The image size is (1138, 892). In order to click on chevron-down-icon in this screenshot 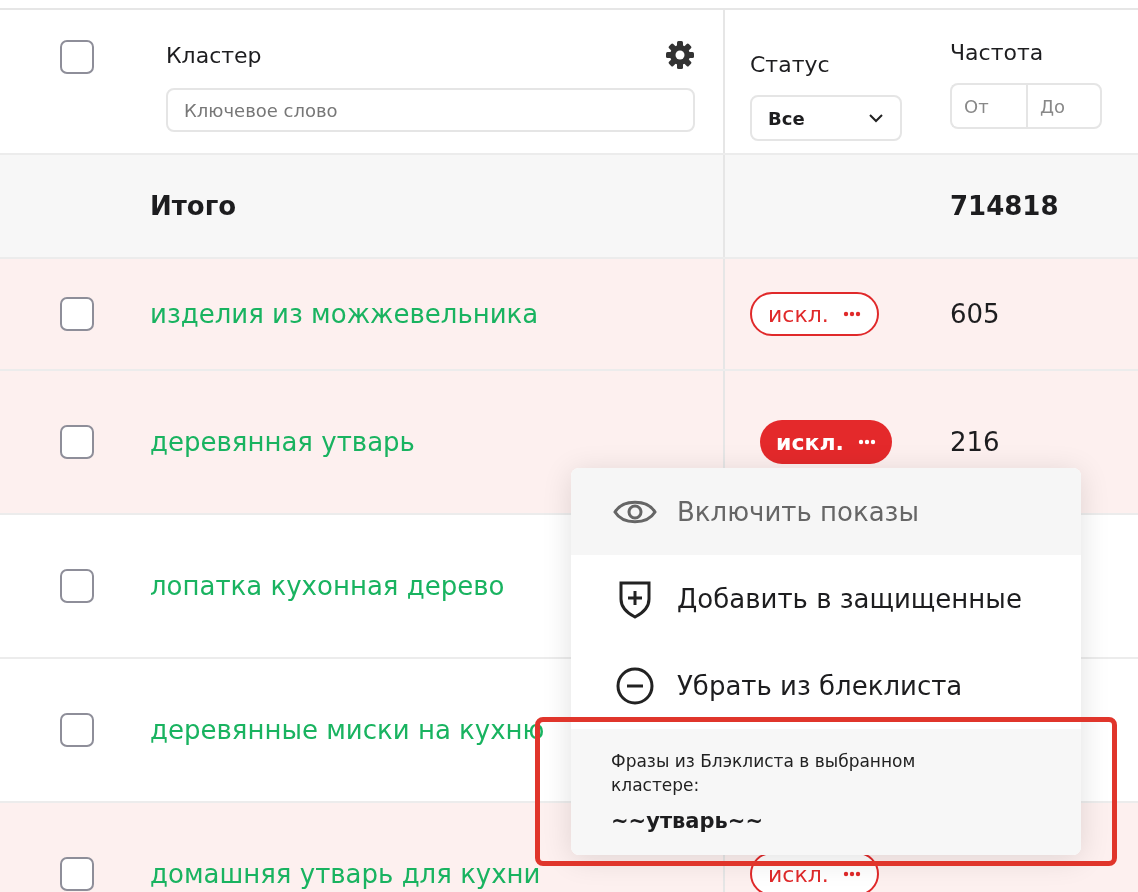, I will do `click(876, 118)`.